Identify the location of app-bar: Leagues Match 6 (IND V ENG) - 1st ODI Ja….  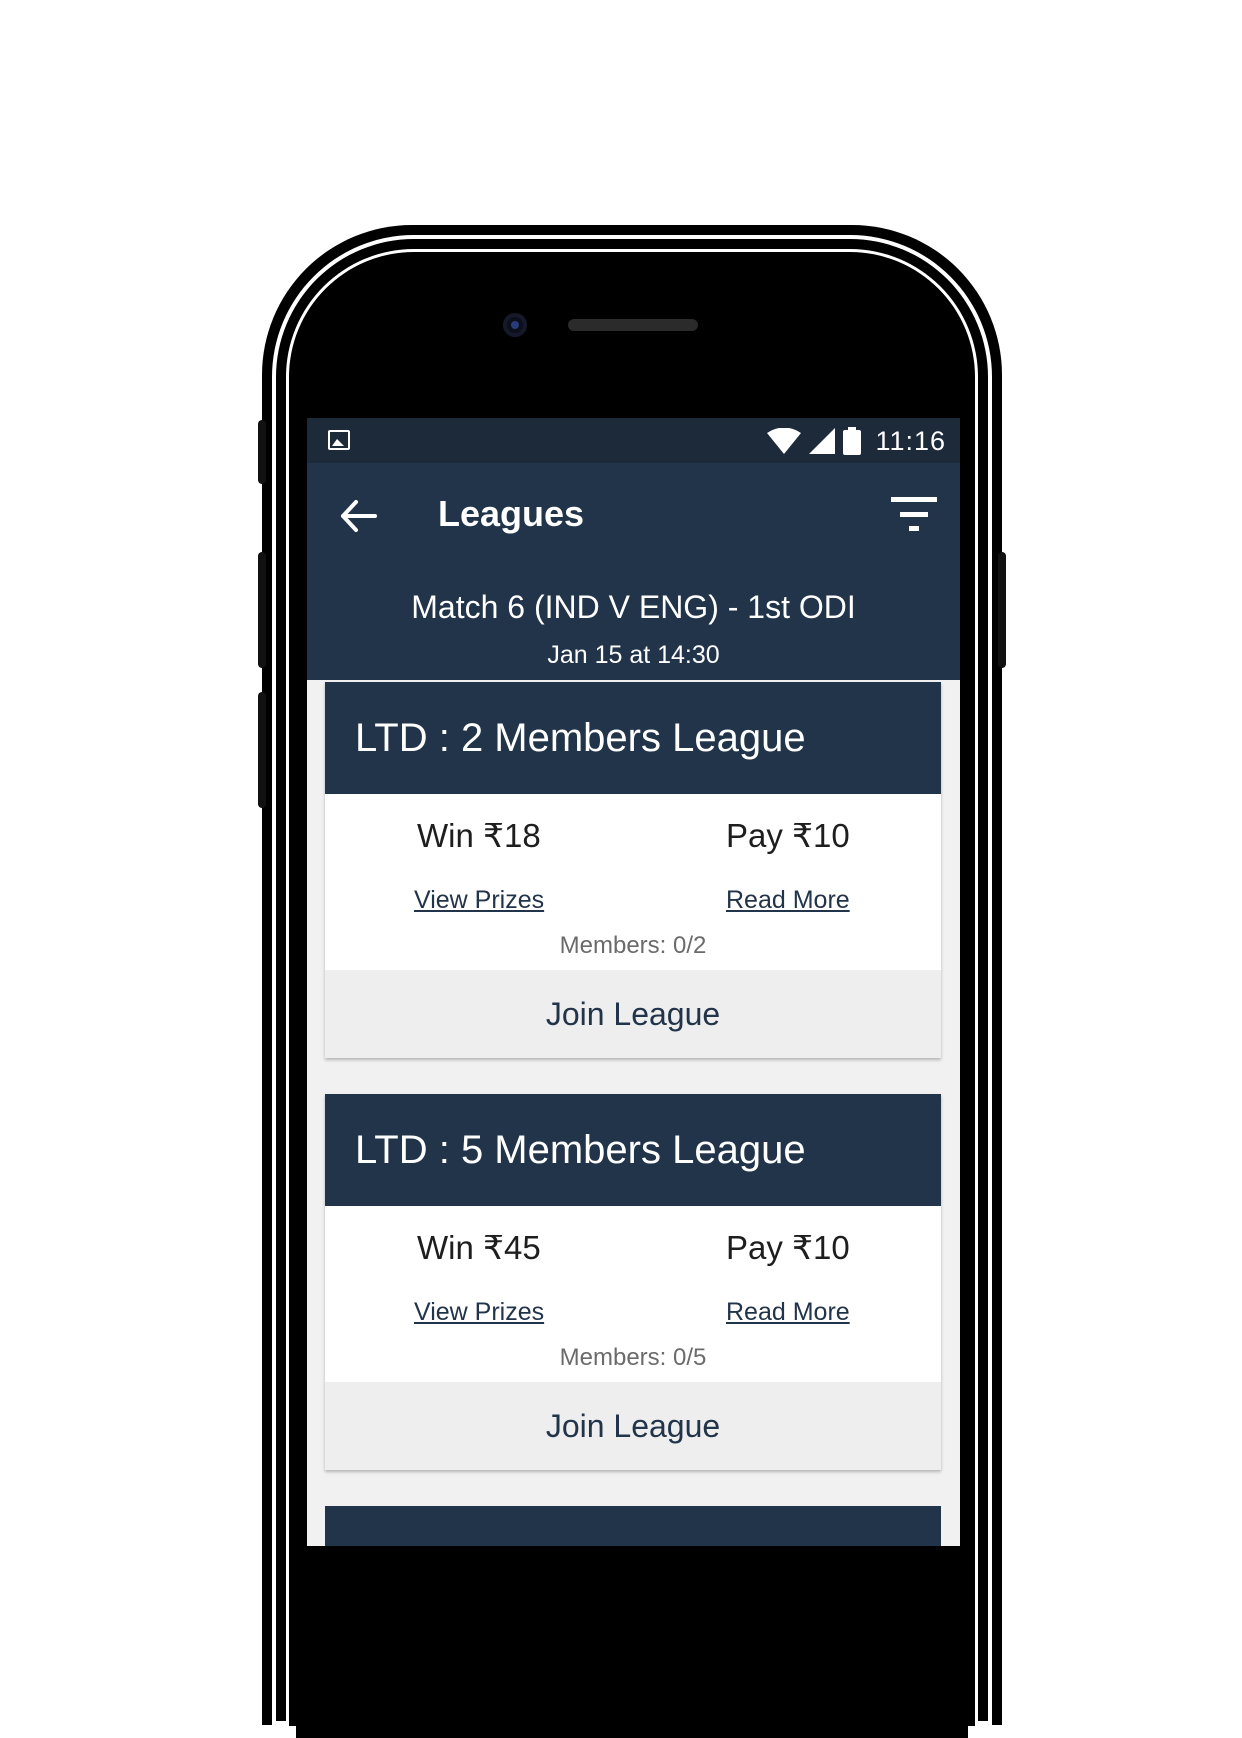
(633, 571).